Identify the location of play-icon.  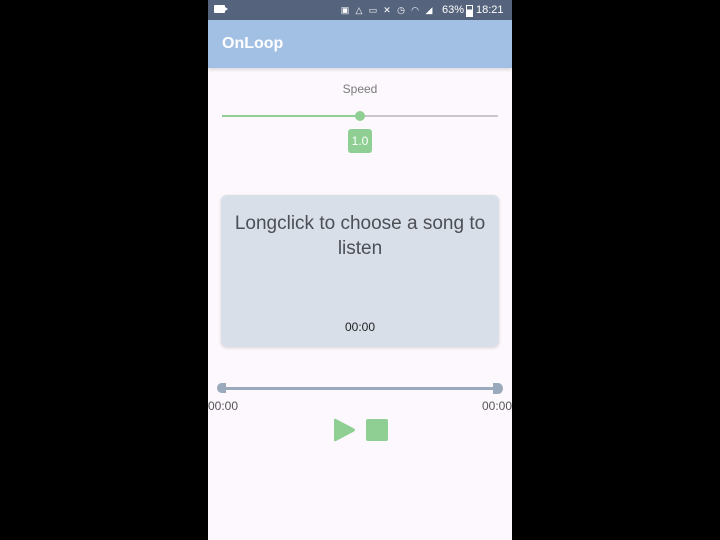
(344, 430).